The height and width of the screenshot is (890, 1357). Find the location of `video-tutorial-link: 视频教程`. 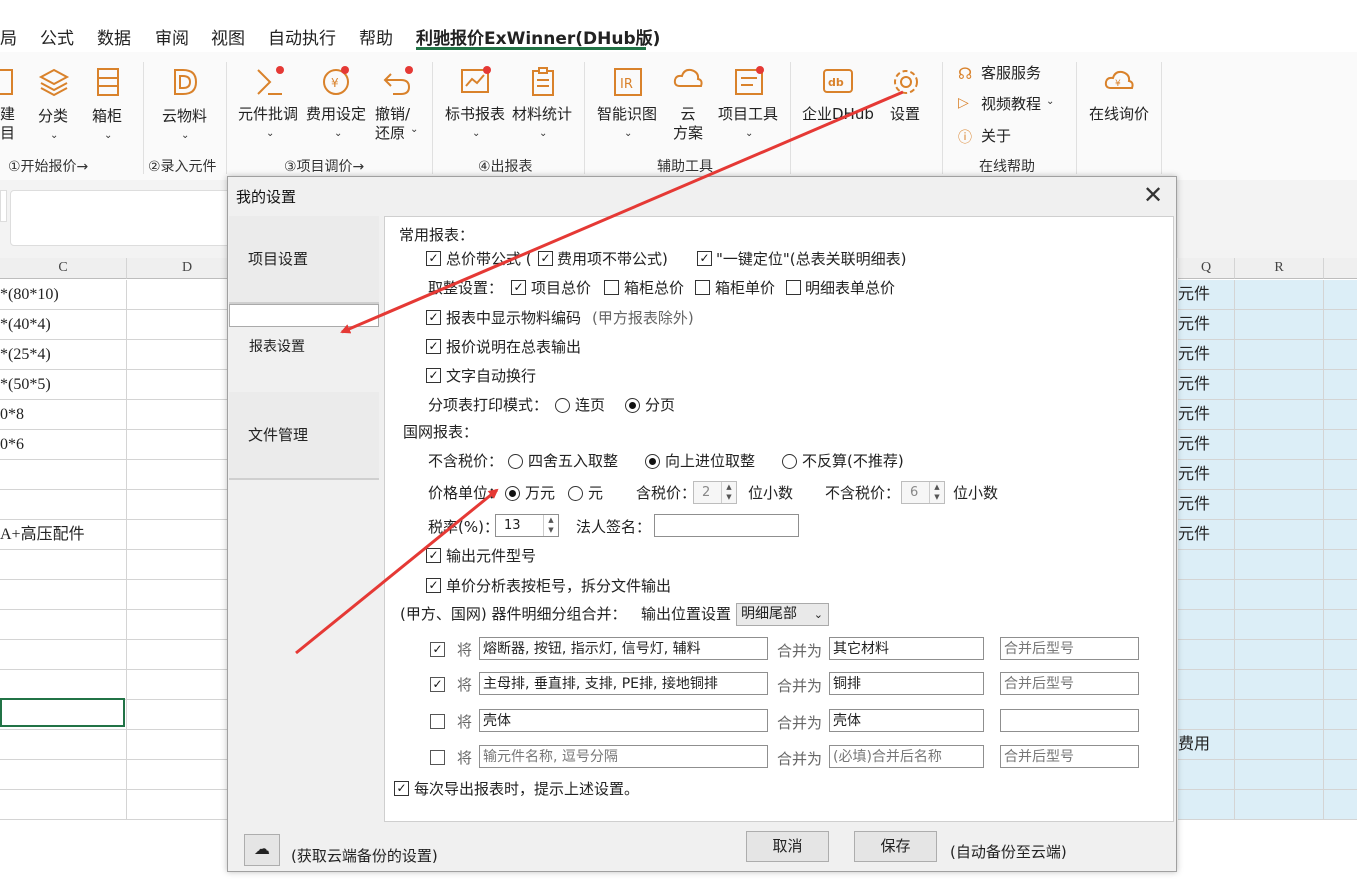

video-tutorial-link: 视频教程 is located at coordinates (1011, 104).